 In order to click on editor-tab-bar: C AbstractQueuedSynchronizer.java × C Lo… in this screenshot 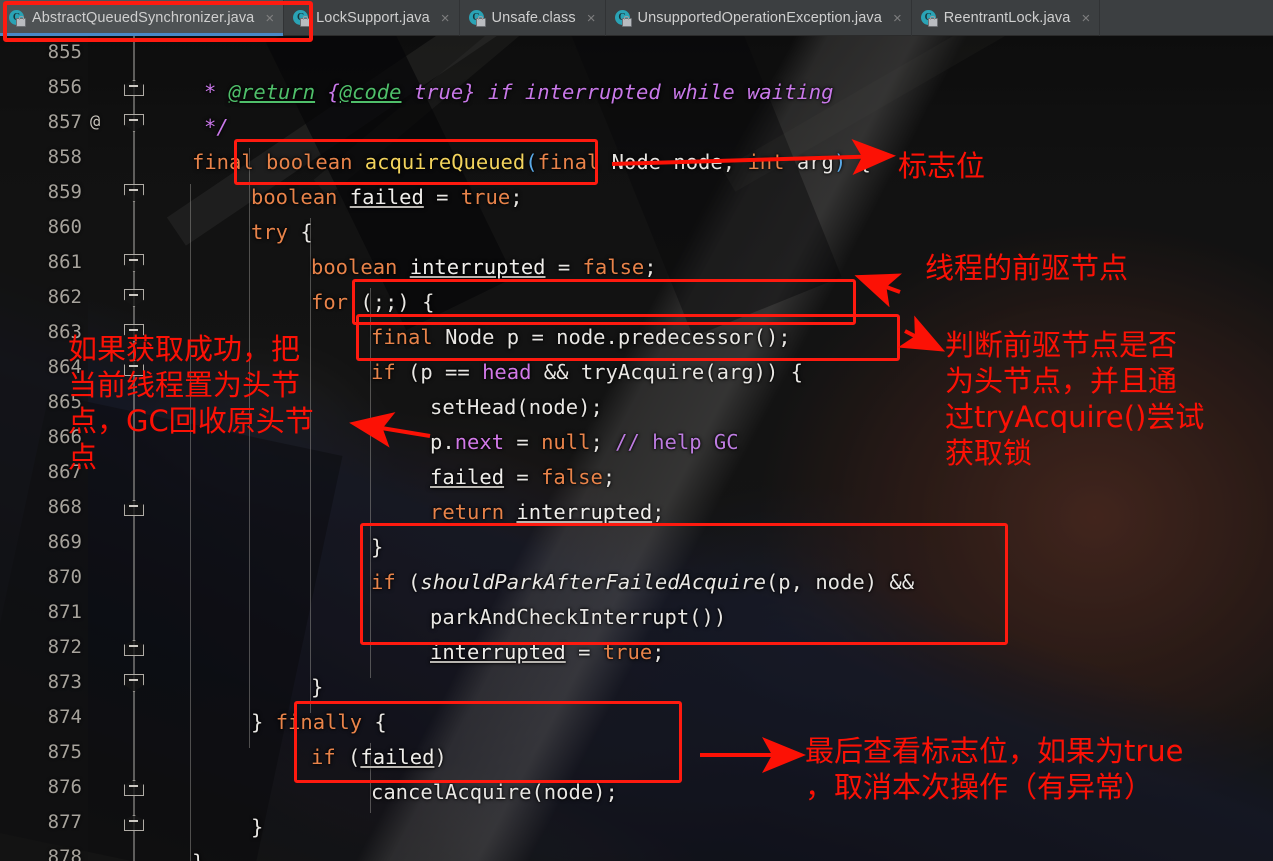, I will do `click(636, 18)`.